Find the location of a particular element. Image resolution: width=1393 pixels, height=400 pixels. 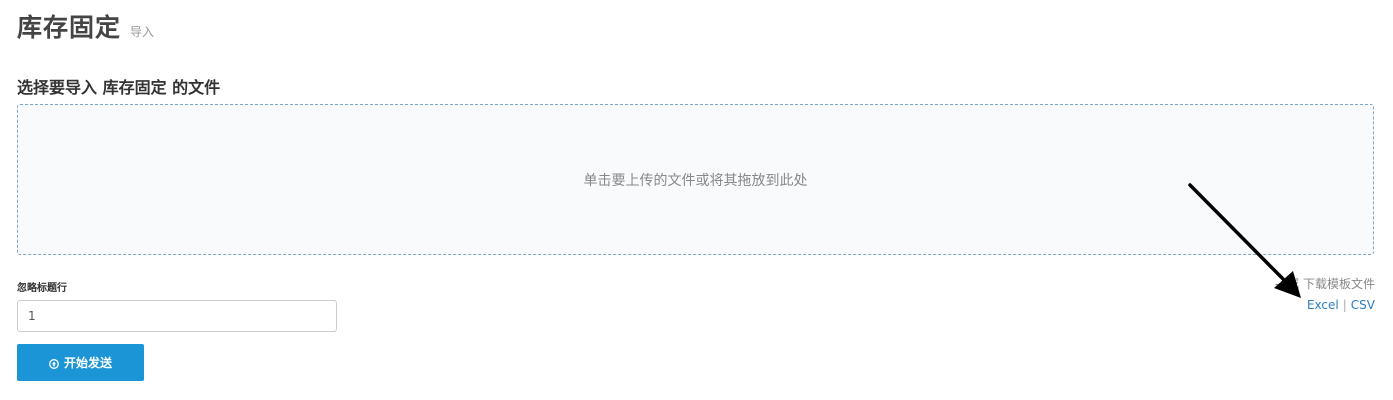

template-links: Excel | CSV is located at coordinates (1325, 305).